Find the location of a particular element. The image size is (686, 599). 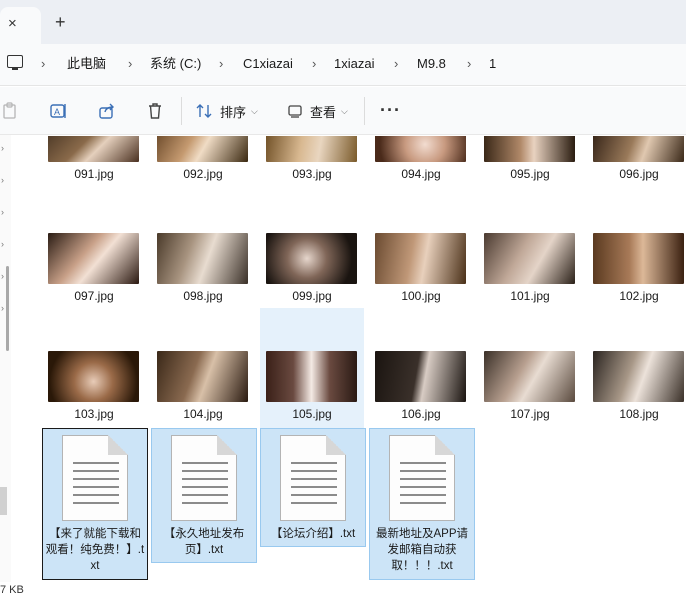

file-item: 098.jpg is located at coordinates (203, 275).